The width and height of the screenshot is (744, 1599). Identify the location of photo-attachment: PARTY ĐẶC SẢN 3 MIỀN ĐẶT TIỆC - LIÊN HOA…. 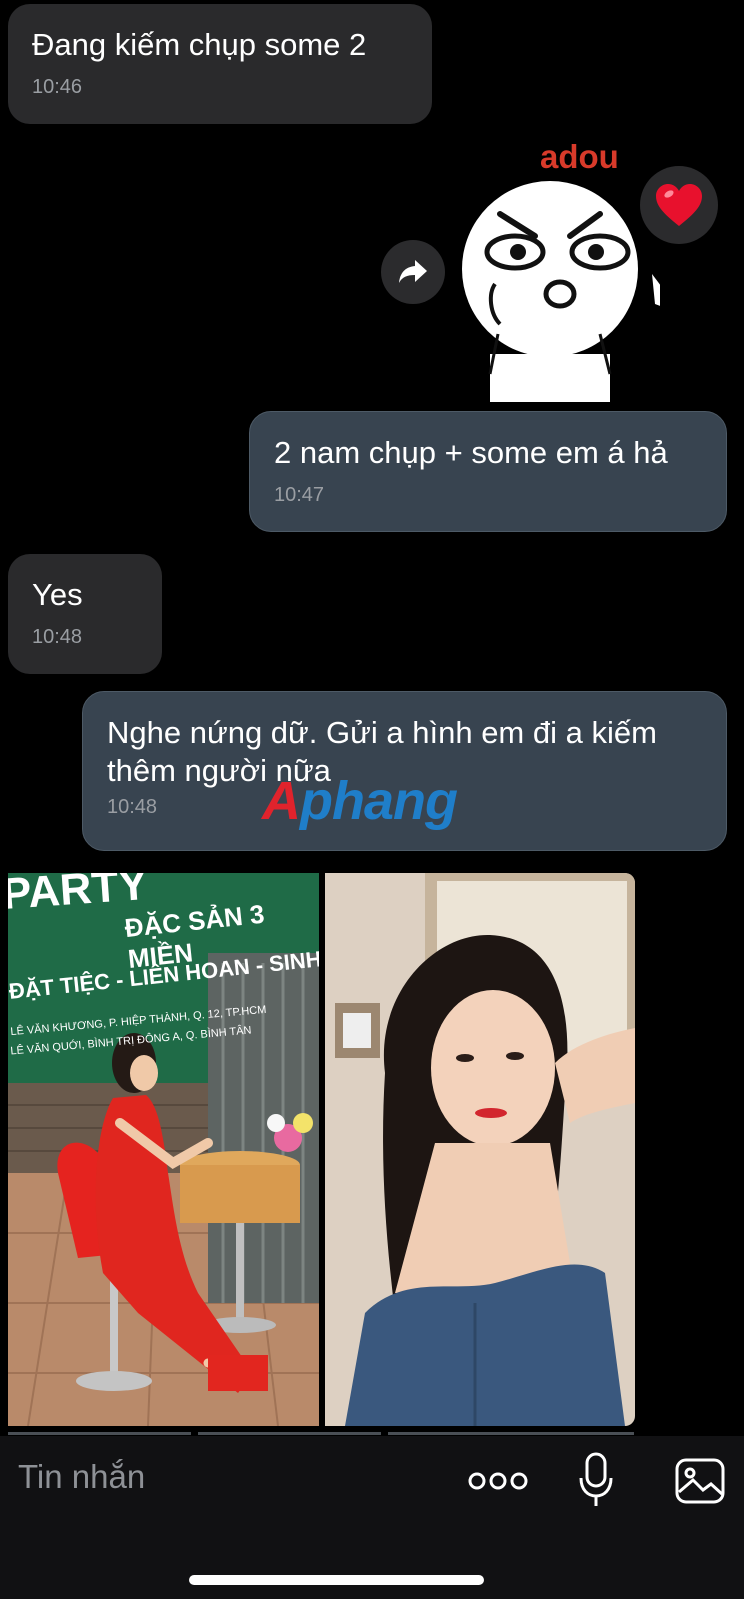
(163, 1149).